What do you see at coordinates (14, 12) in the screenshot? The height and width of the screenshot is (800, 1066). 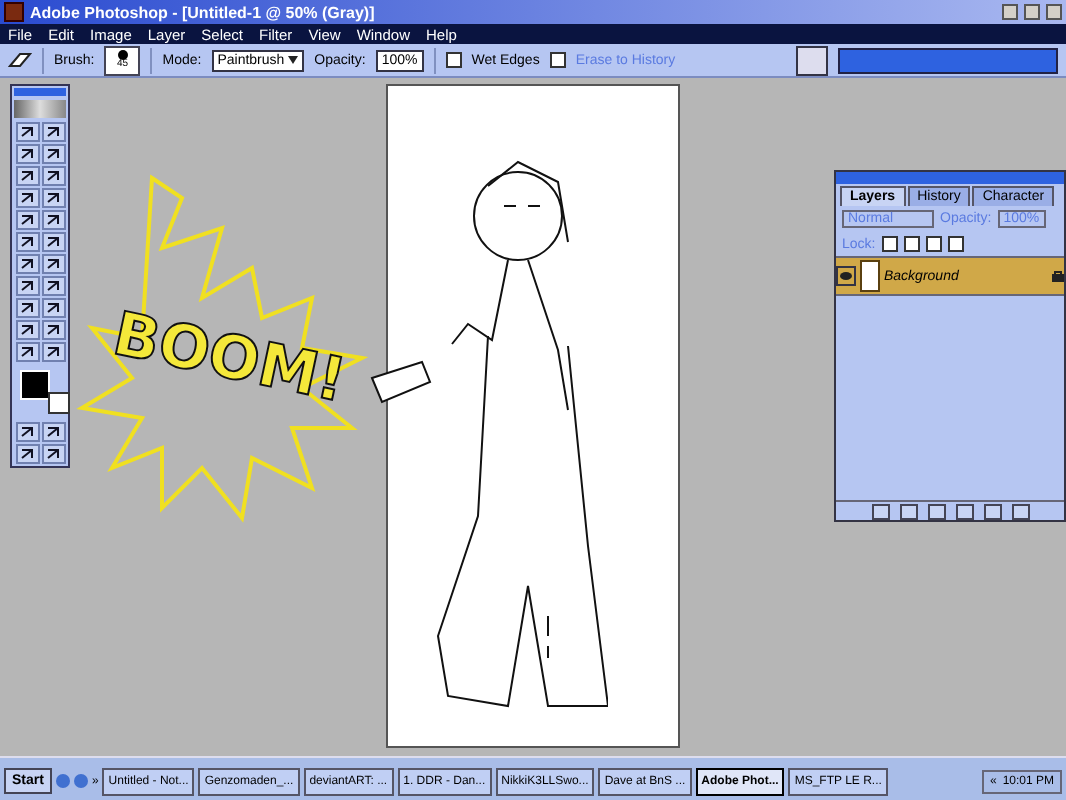 I see `app-icon` at bounding box center [14, 12].